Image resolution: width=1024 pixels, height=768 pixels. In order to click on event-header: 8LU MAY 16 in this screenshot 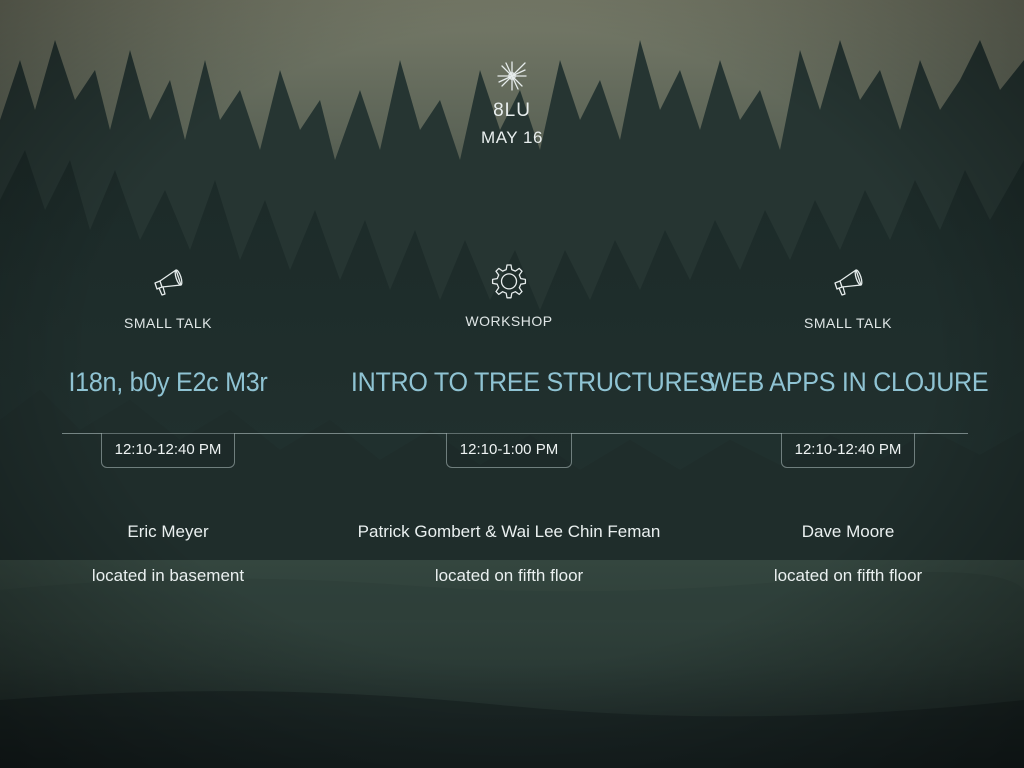, I will do `click(512, 103)`.